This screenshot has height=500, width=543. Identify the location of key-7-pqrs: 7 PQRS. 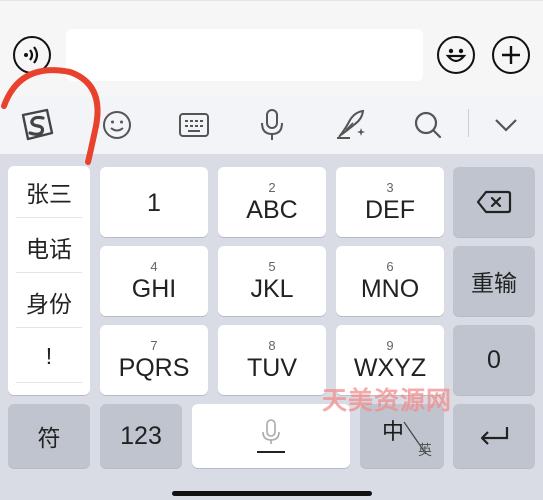
(154, 360).